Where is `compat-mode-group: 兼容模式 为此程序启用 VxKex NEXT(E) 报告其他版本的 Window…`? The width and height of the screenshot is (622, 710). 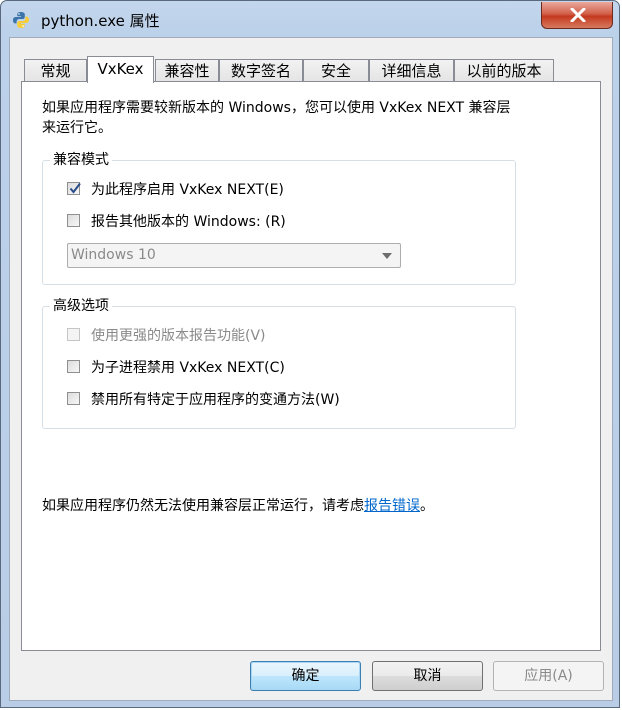
compat-mode-group: 兼容模式 为此程序启用 VxKex NEXT(E) 报告其他版本的 Window… is located at coordinates (279, 217).